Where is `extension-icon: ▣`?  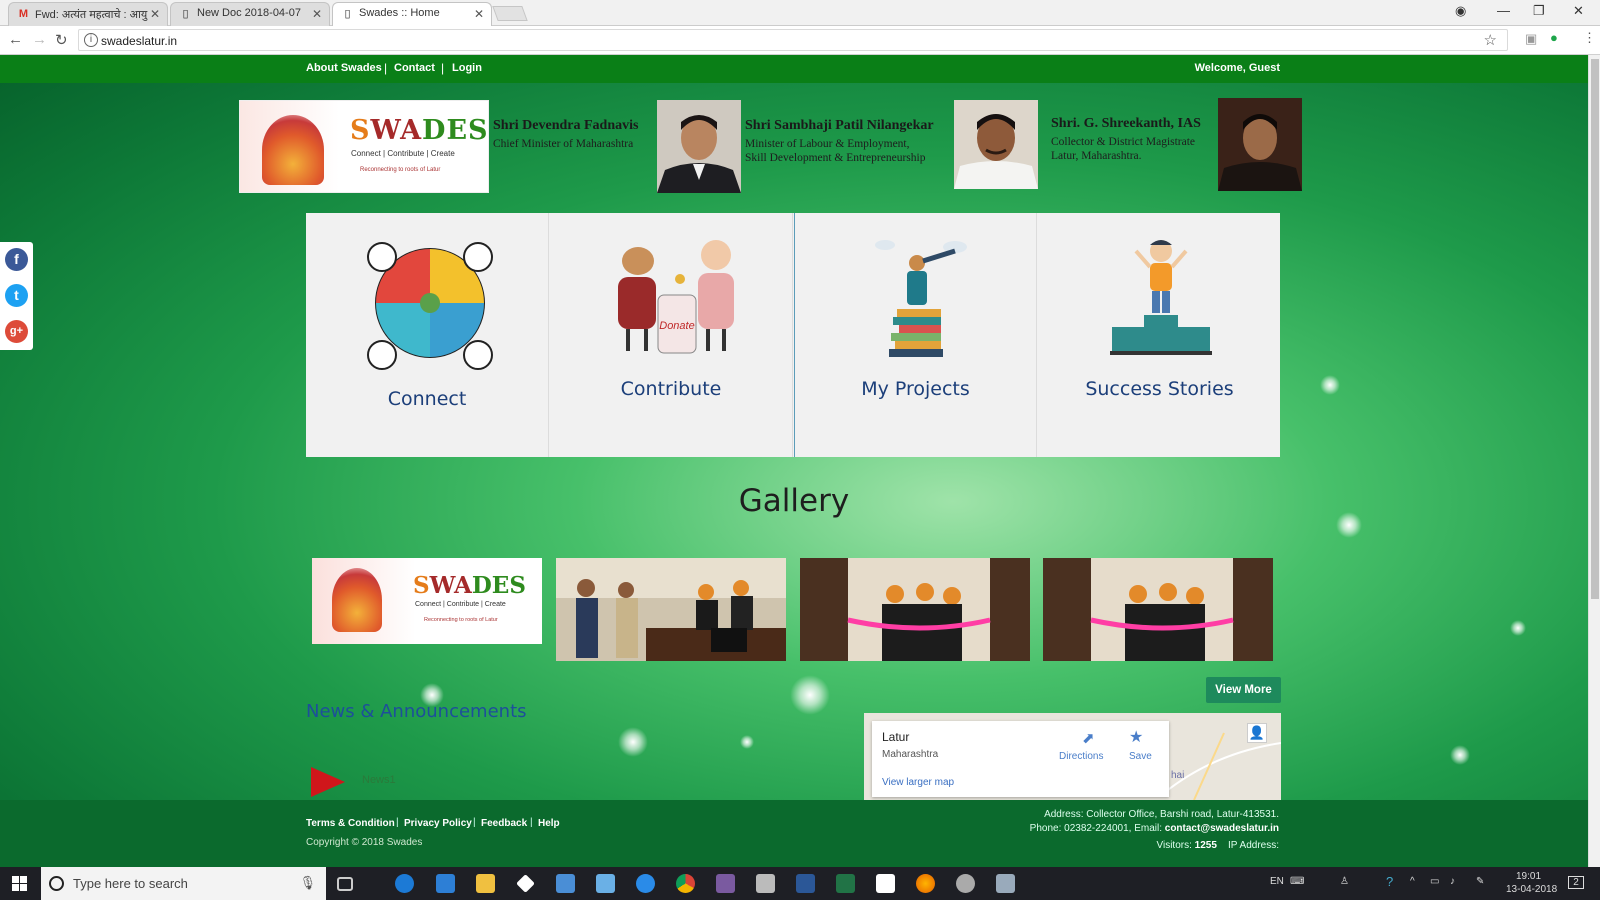
extension-icon: ▣ is located at coordinates (1531, 39).